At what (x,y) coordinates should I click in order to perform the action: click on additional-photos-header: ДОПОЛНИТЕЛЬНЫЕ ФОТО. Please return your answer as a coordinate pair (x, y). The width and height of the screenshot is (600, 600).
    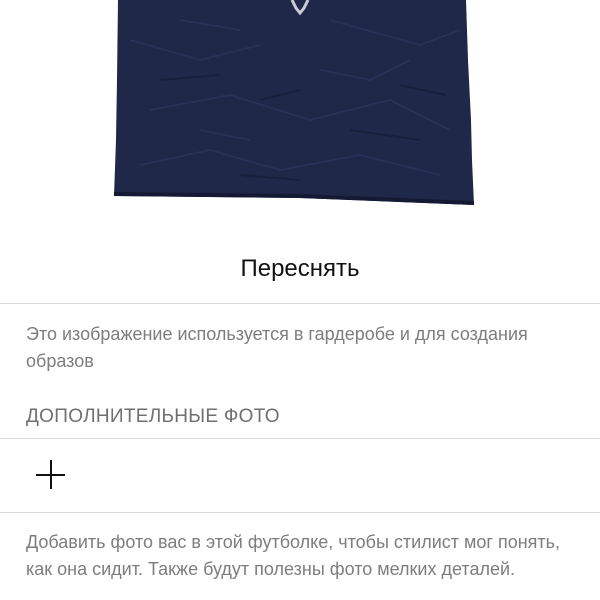
    Looking at the image, I should click on (153, 416).